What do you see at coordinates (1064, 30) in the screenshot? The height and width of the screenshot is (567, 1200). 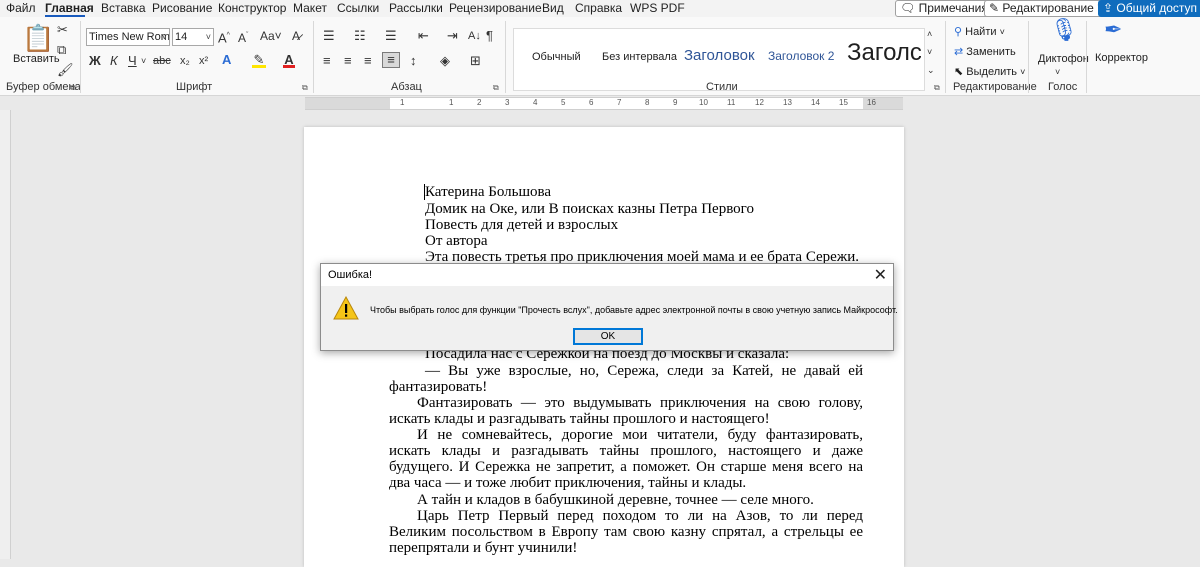 I see `microphone-icon: 🎙` at bounding box center [1064, 30].